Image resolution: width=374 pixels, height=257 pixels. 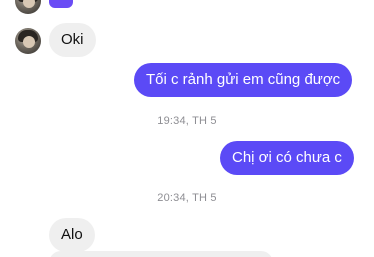 I want to click on message-timestamp: 19:34, TH 5, so click(x=187, y=121).